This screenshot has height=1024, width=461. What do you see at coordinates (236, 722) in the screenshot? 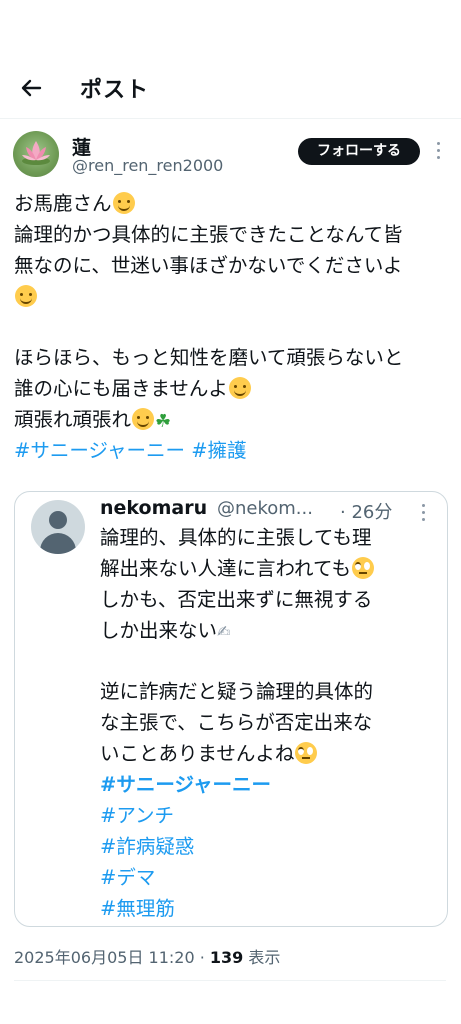
I see `text-line: な主張で、こちらが否定出来な` at bounding box center [236, 722].